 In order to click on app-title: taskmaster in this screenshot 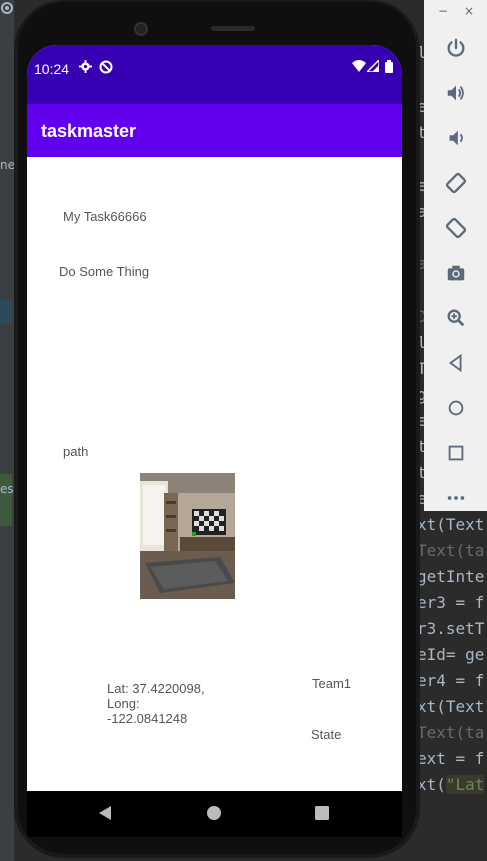, I will do `click(89, 131)`.